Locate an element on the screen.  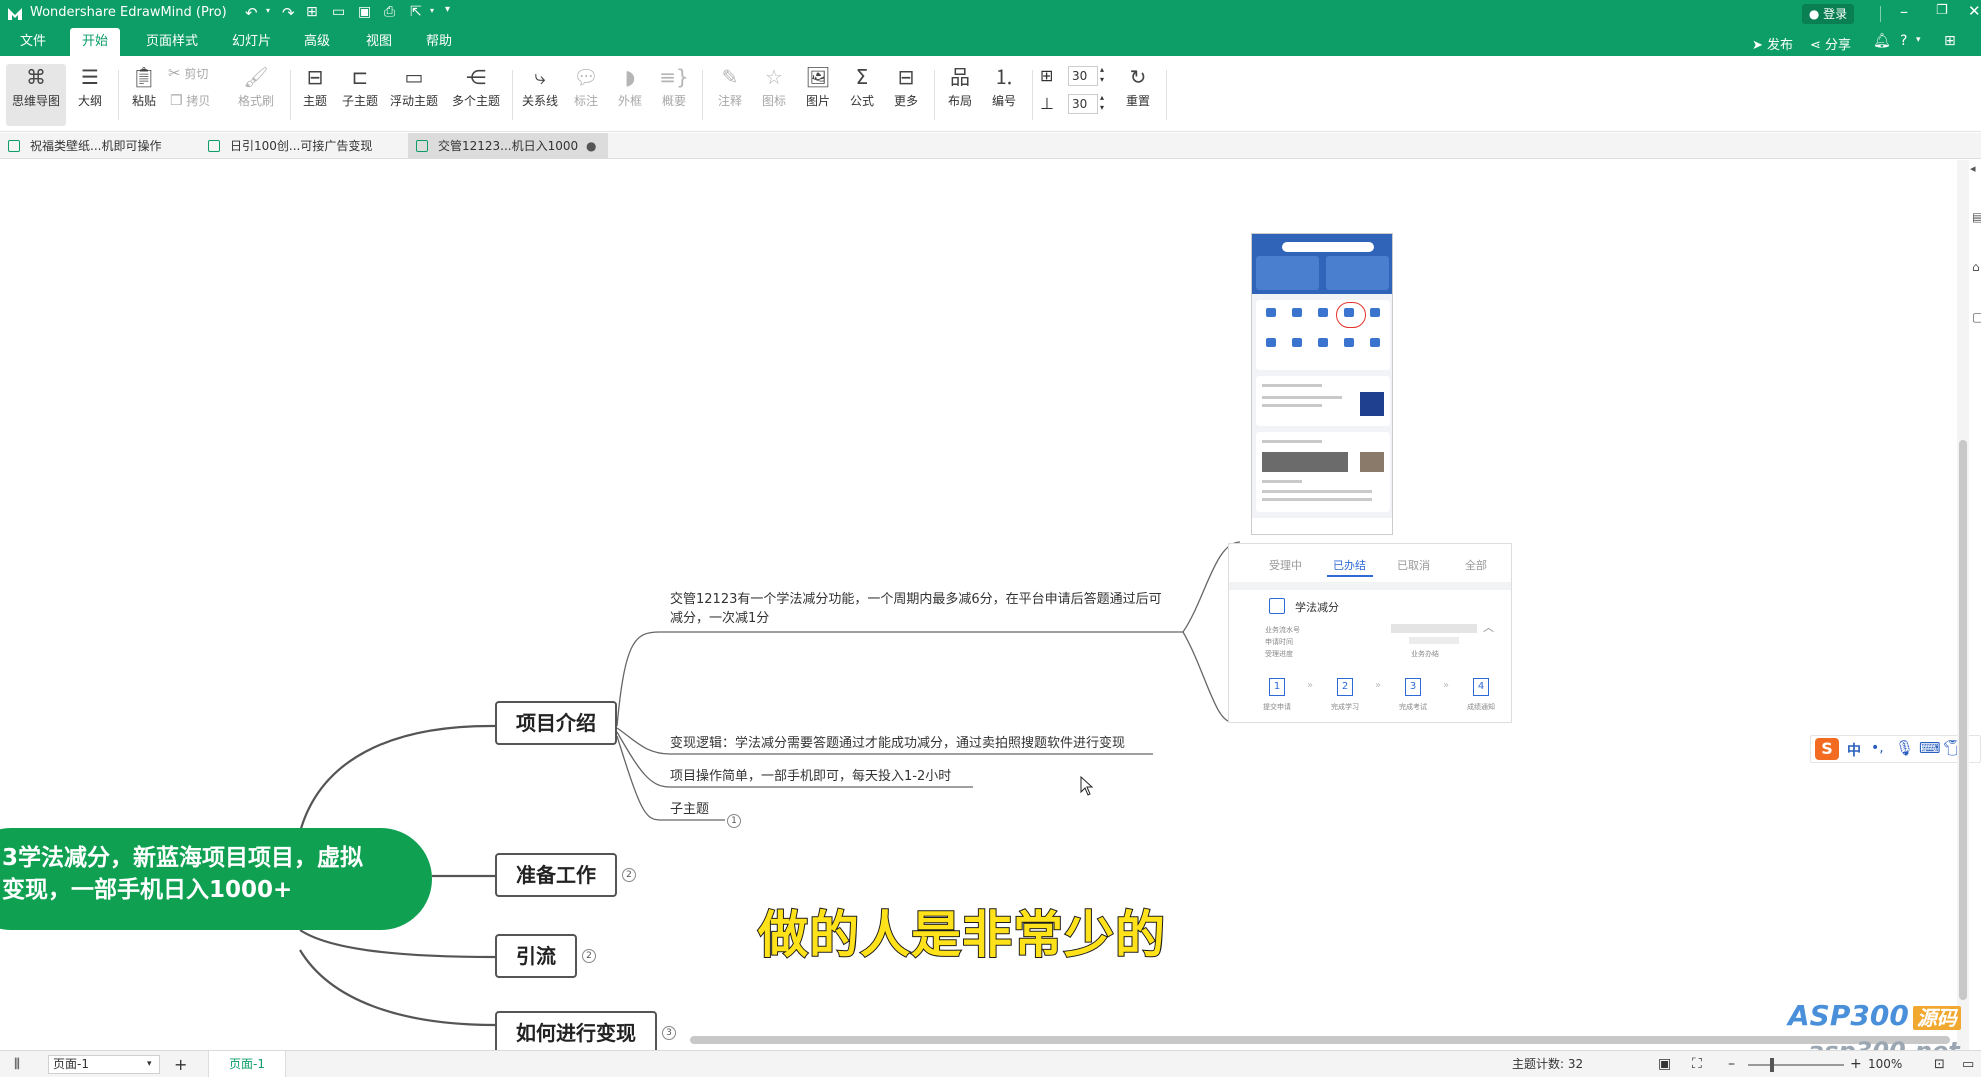
page-select: 页面-1 ▾ is located at coordinates (104, 1064).